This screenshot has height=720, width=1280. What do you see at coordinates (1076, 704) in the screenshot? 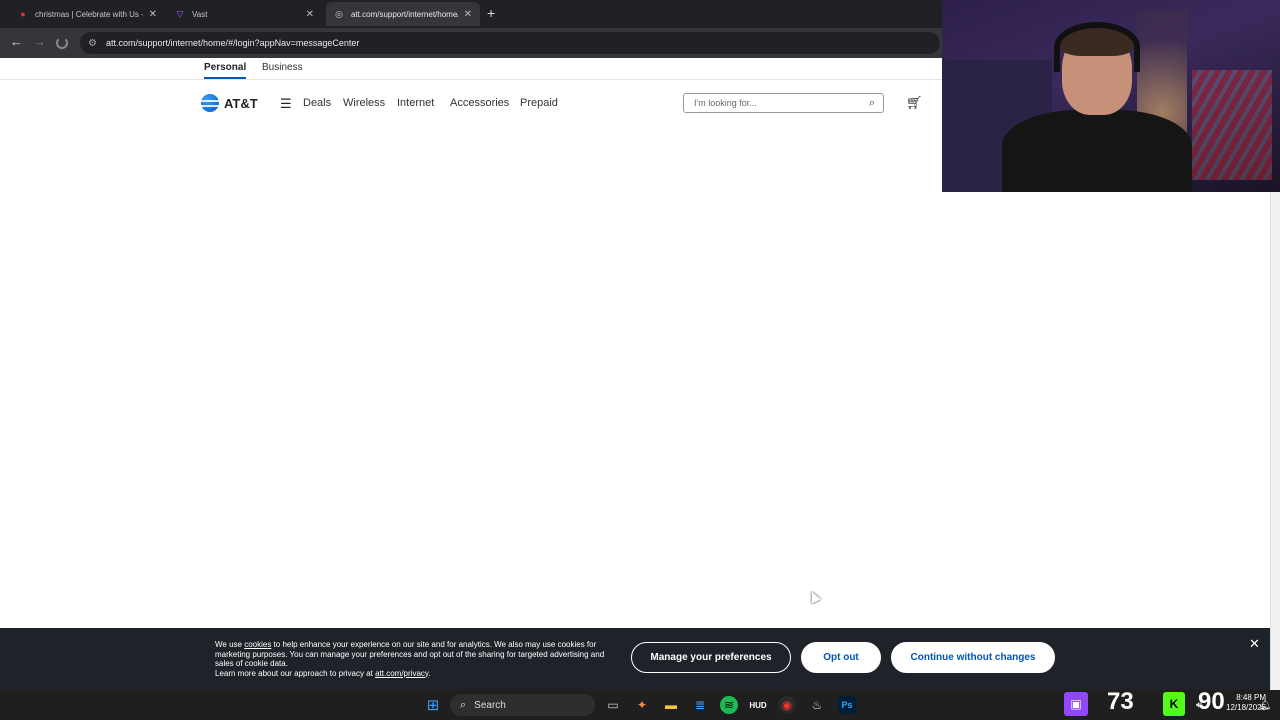
I see `twitch-icon: ▣` at bounding box center [1076, 704].